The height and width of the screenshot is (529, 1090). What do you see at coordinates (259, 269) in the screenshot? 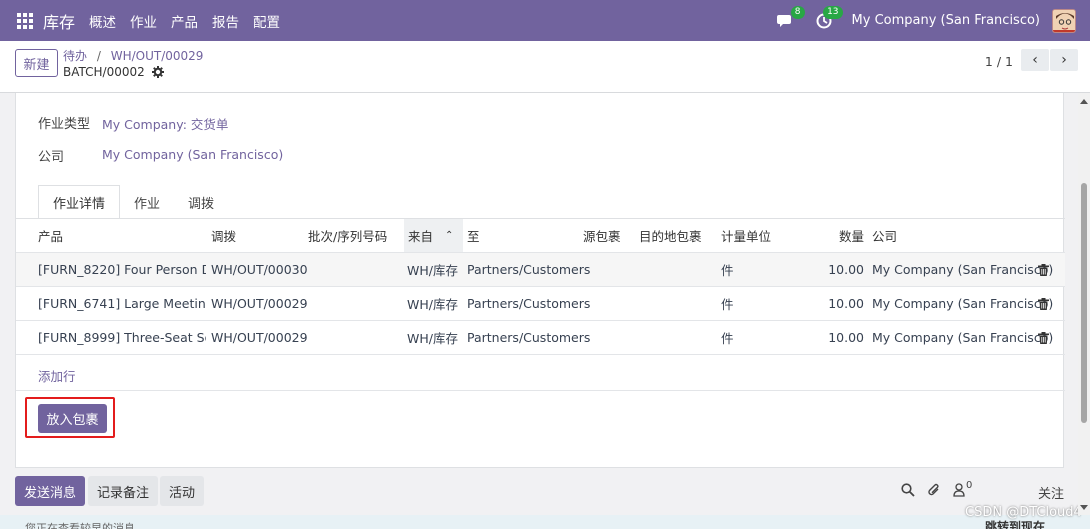
I see `row-transfer: WH/OUT/00030` at bounding box center [259, 269].